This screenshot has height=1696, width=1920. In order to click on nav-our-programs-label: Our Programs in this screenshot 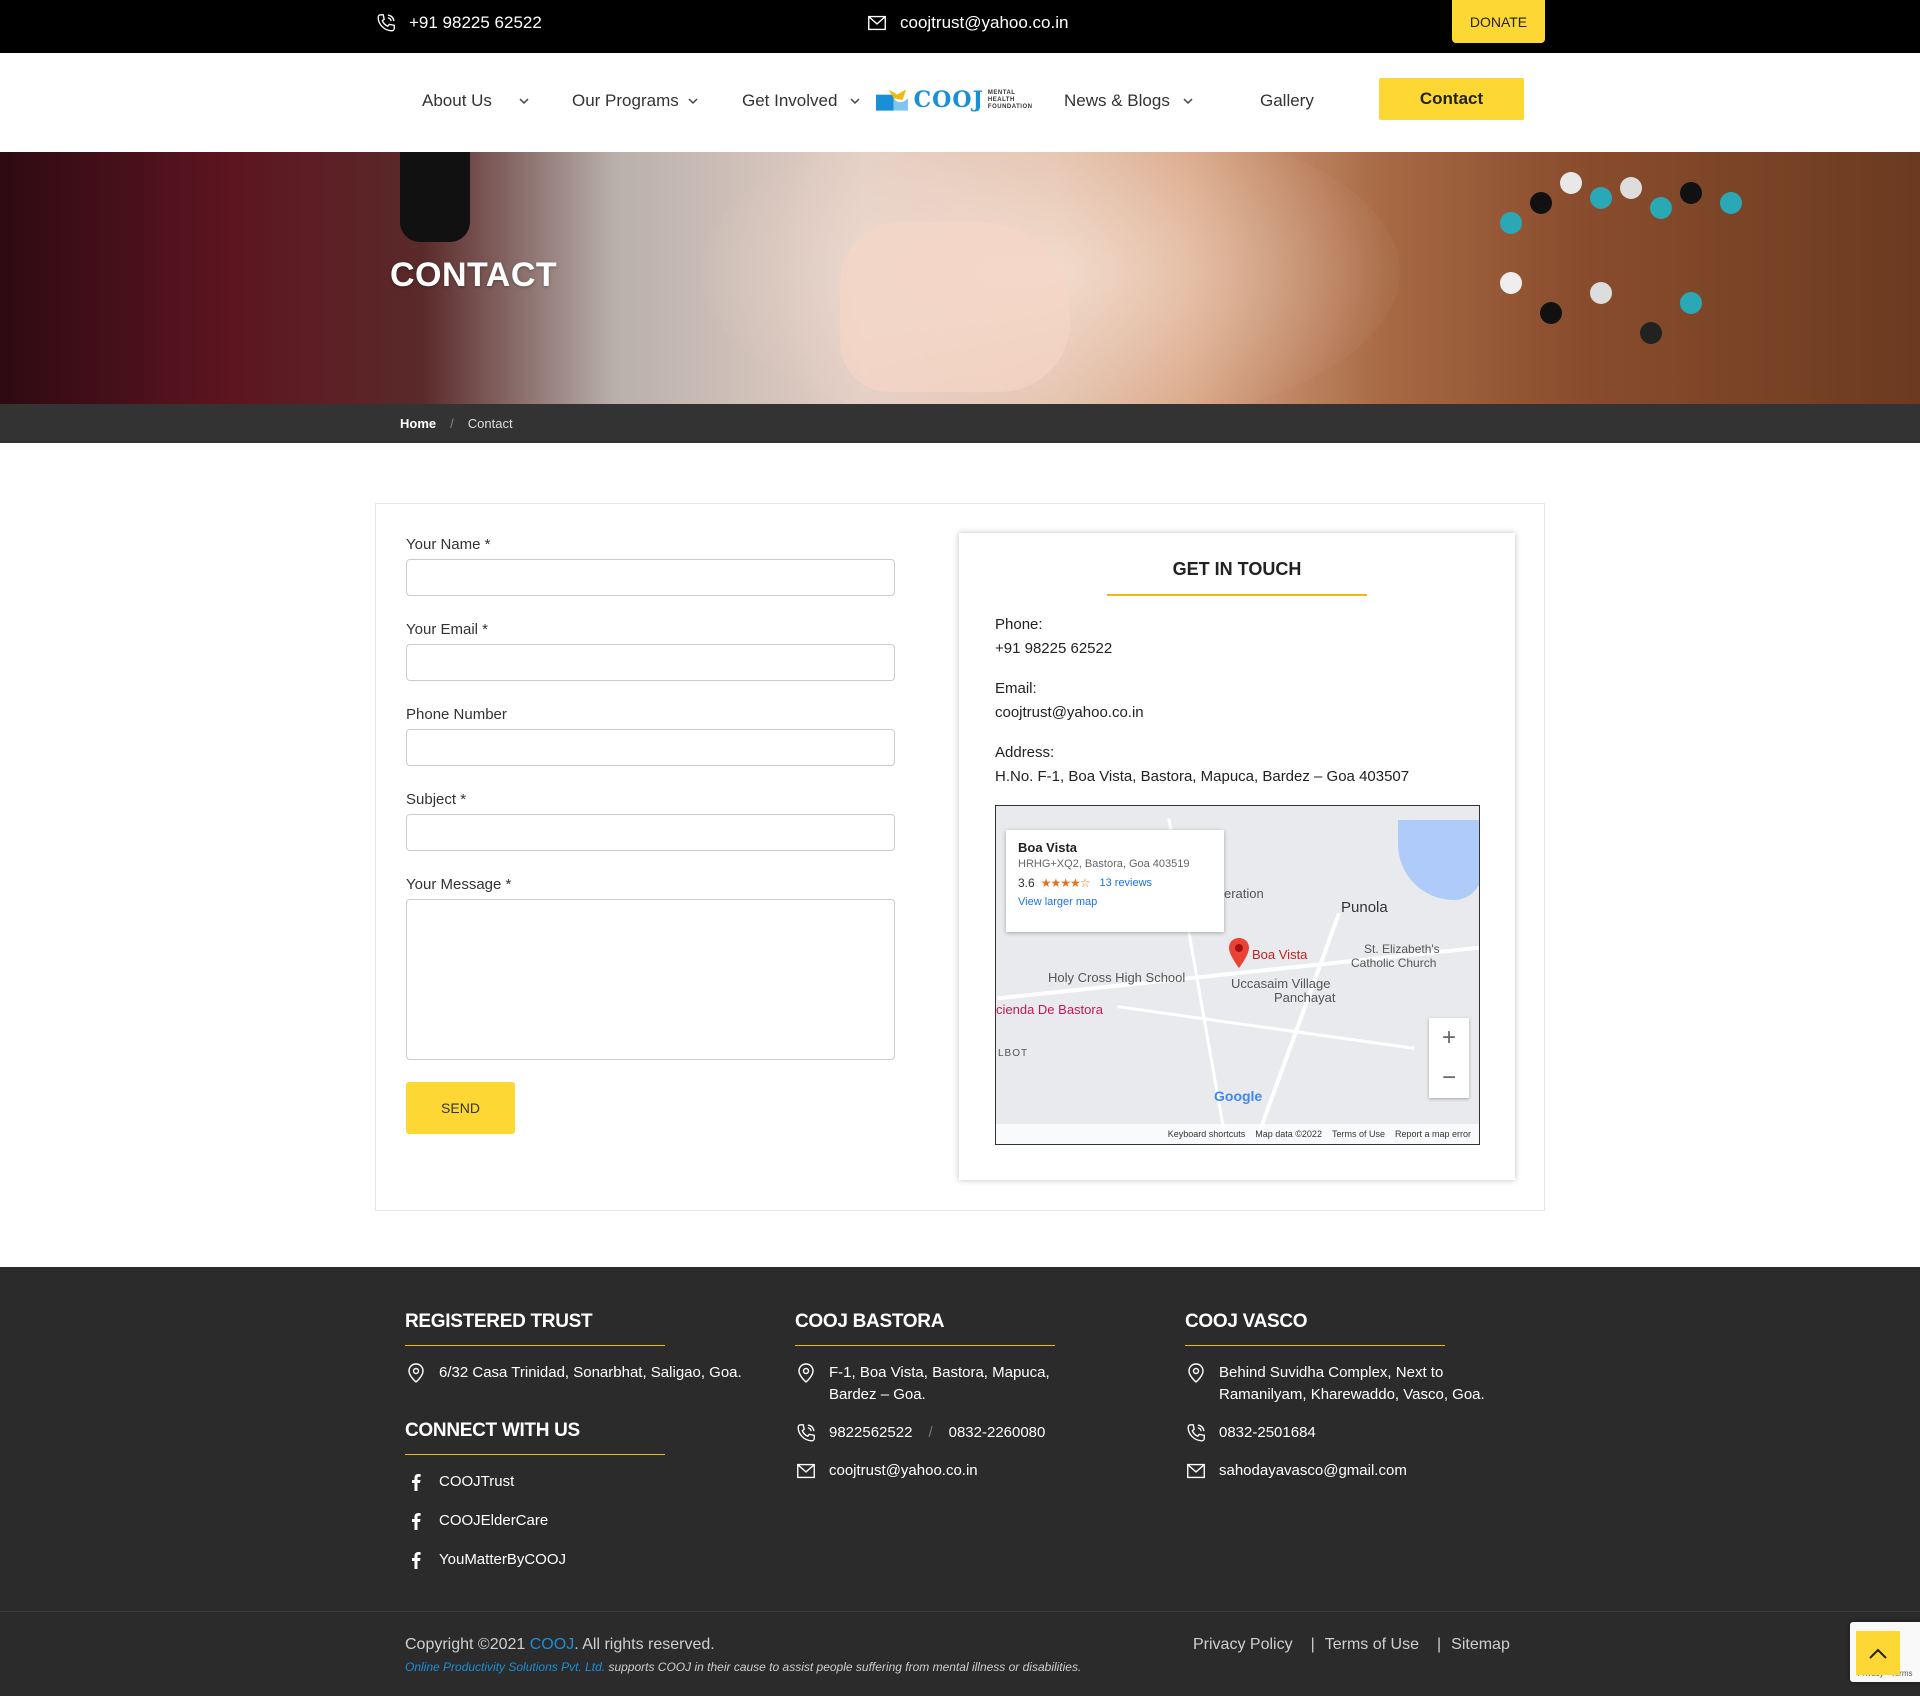, I will do `click(625, 100)`.